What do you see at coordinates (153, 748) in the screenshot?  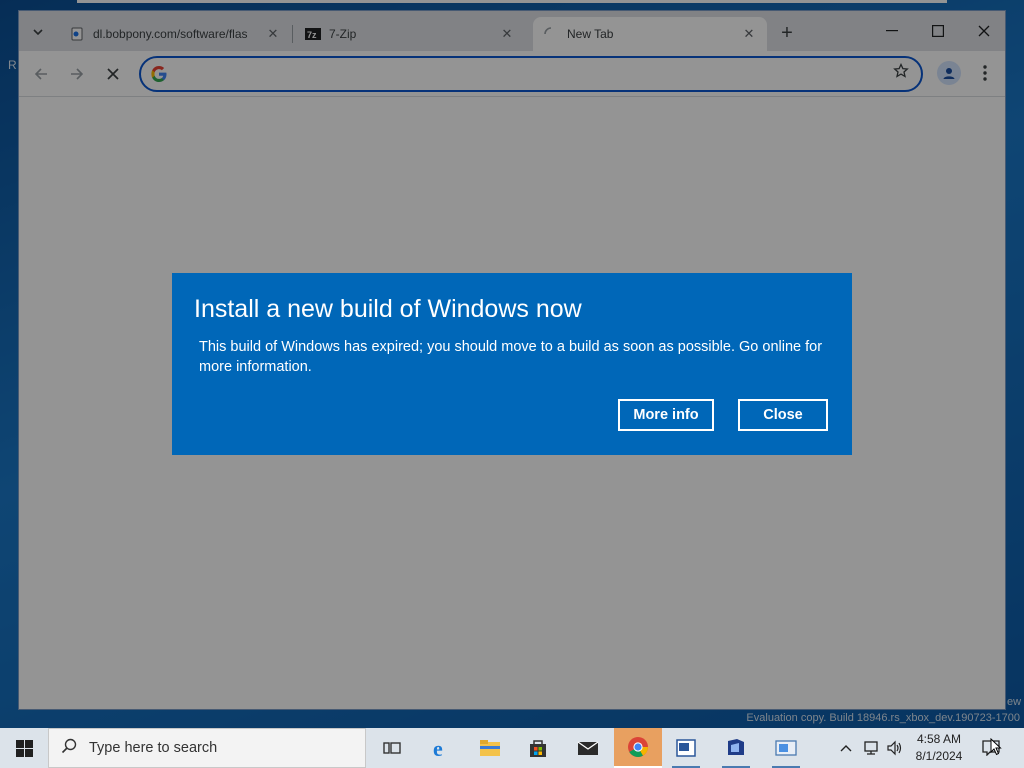 I see `search-placeholder: Type here to search` at bounding box center [153, 748].